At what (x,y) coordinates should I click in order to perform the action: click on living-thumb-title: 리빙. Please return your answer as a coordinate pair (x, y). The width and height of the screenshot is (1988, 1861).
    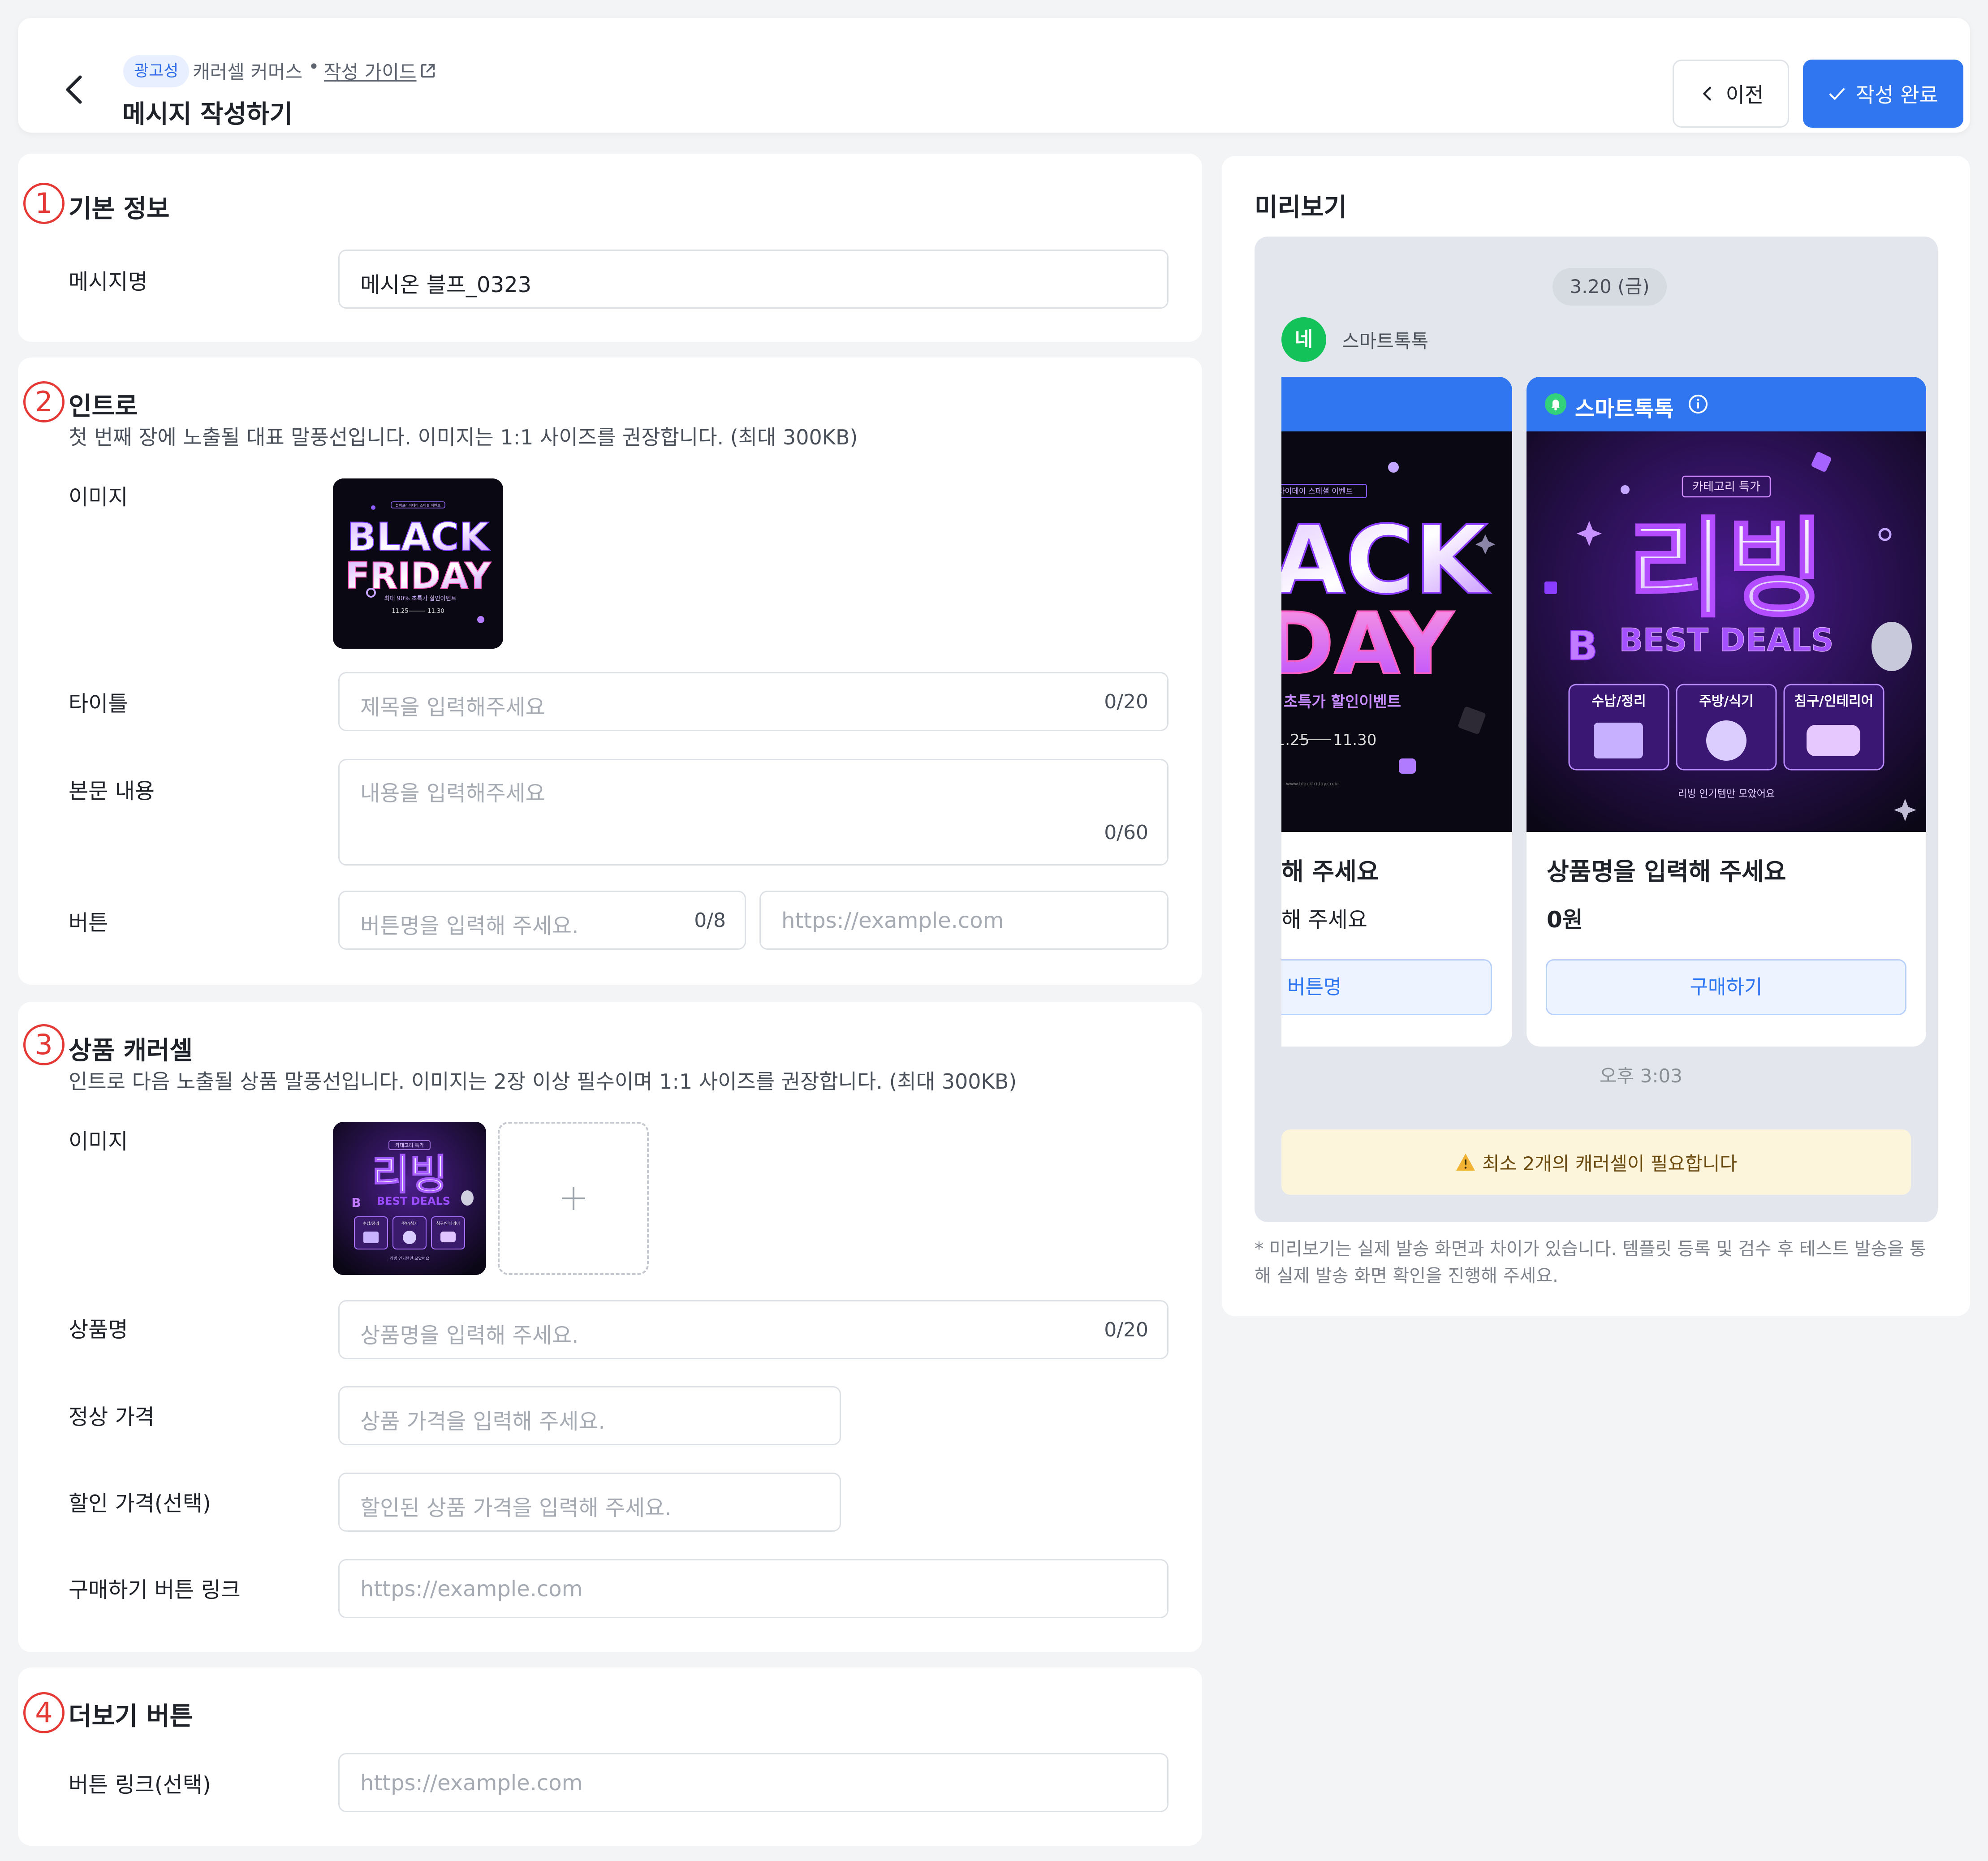
    Looking at the image, I should click on (409, 1175).